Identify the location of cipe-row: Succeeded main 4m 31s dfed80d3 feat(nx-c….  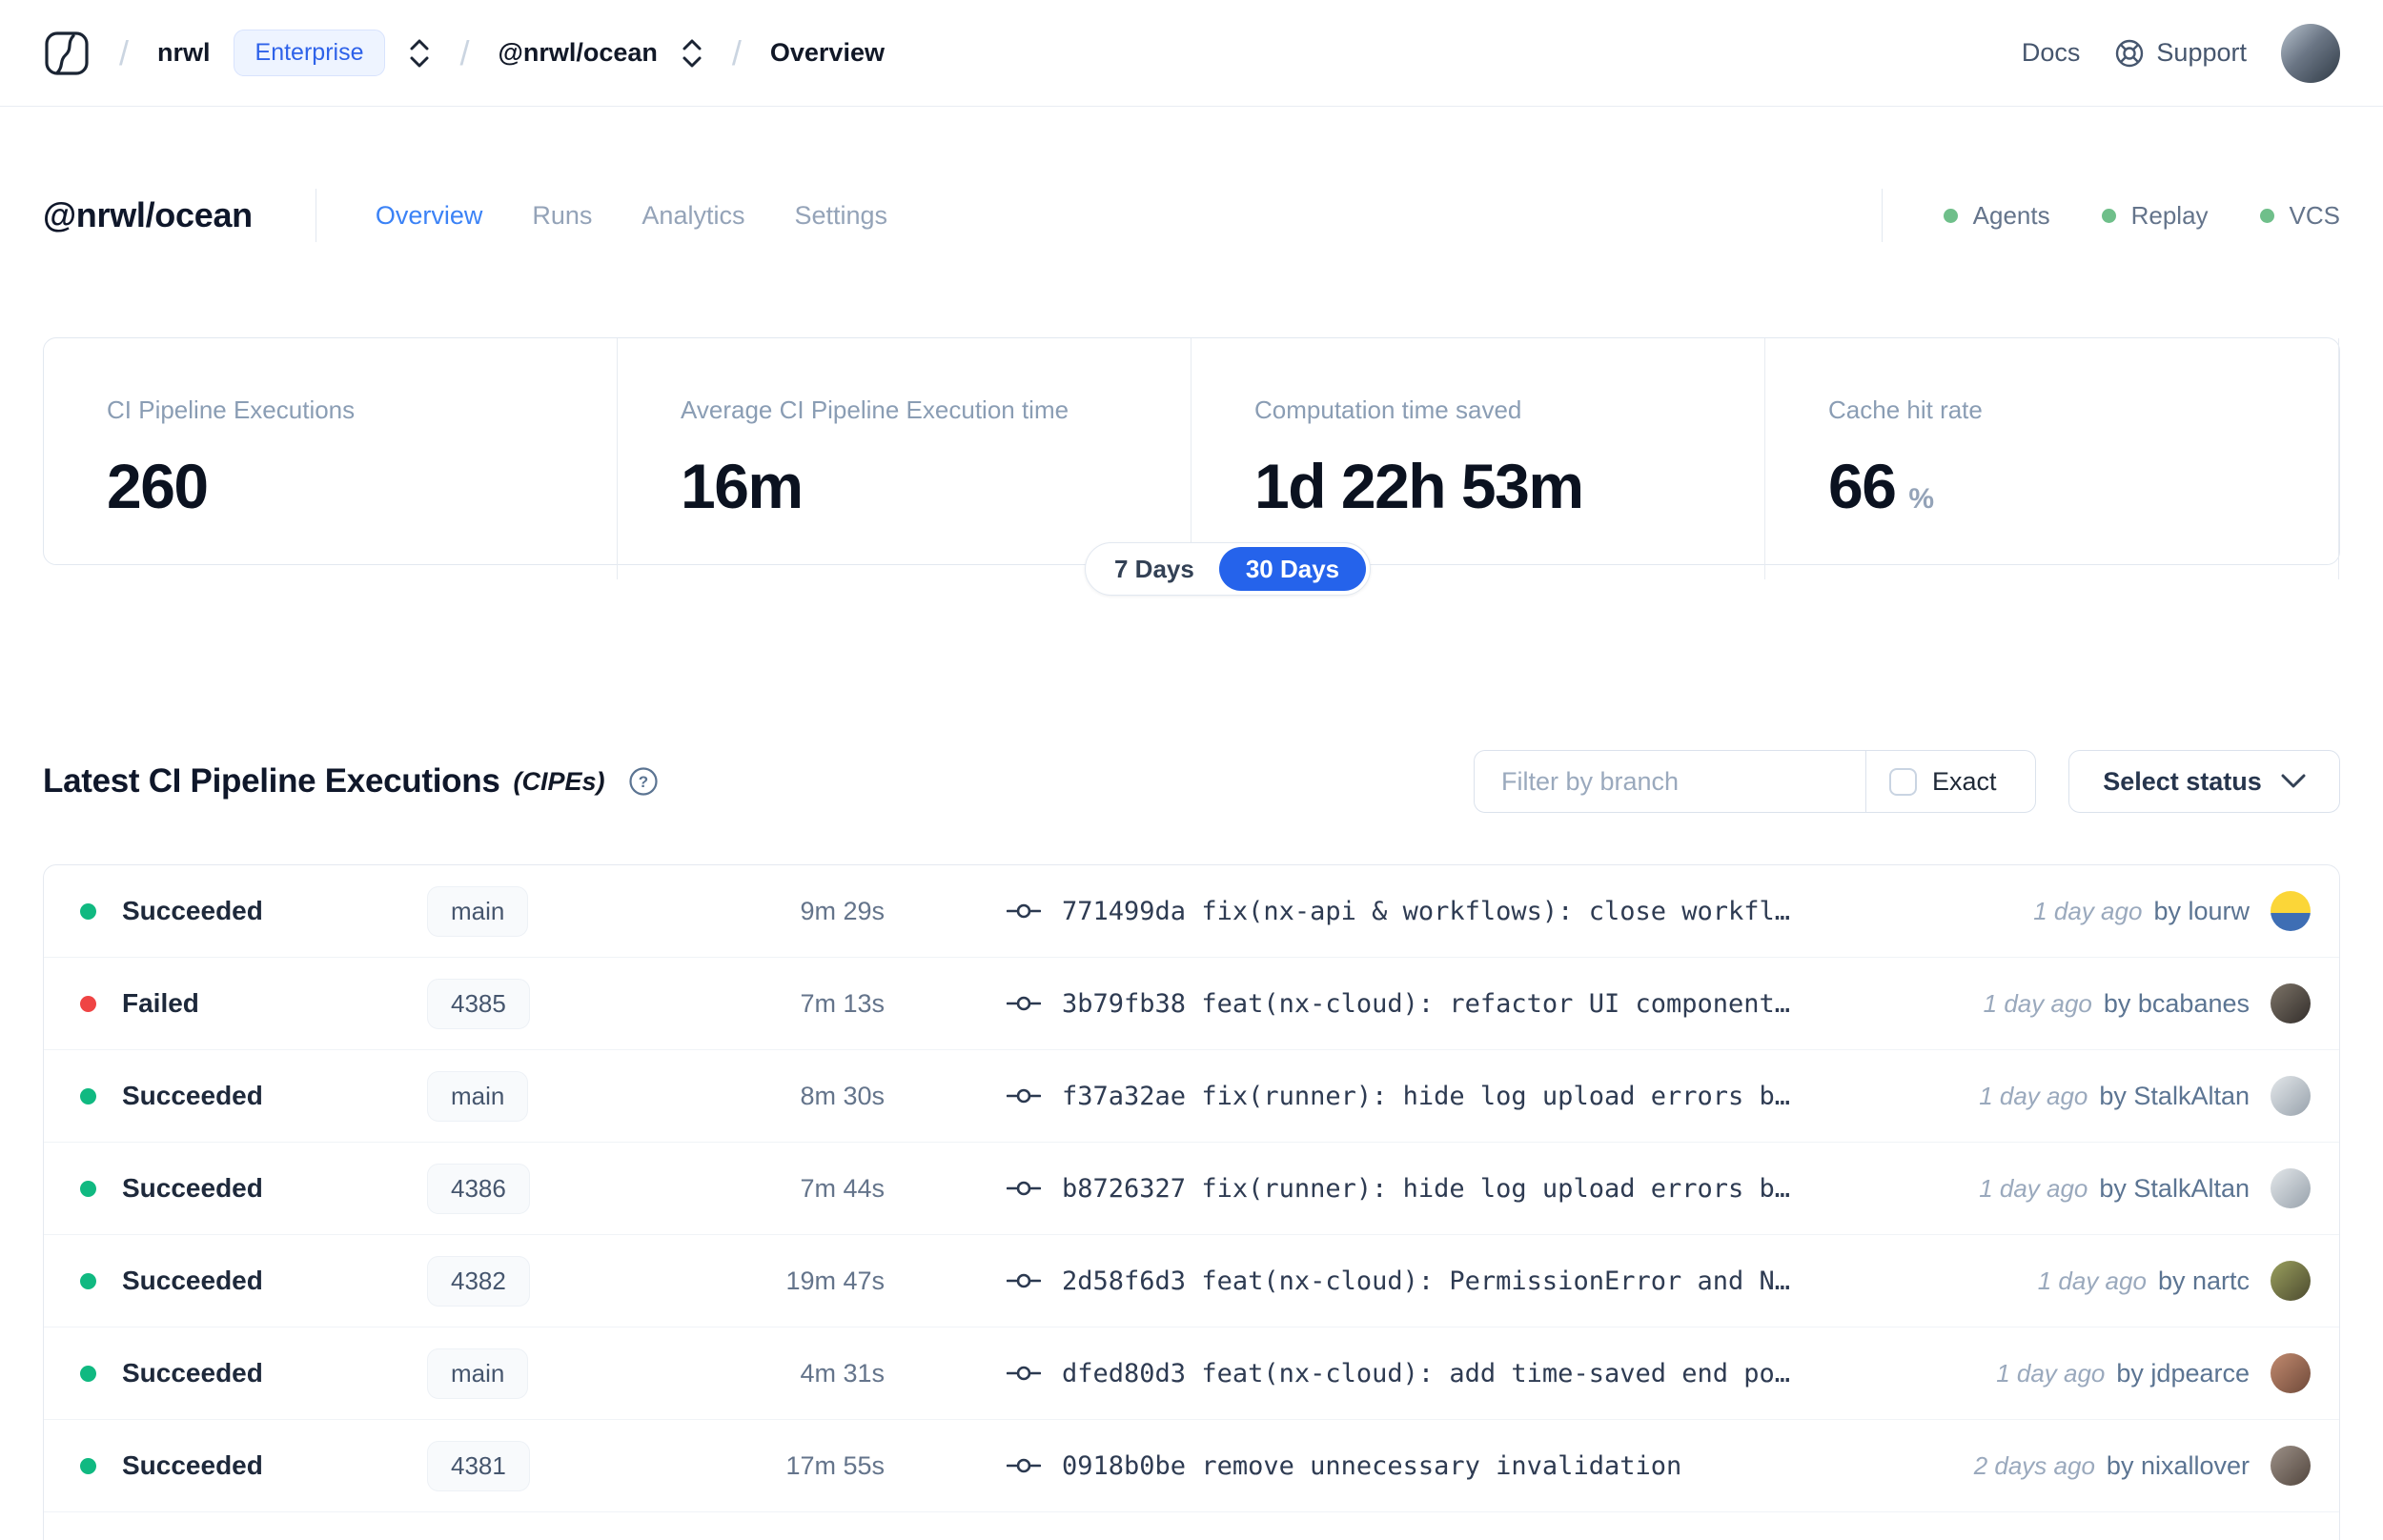
(1191, 1373).